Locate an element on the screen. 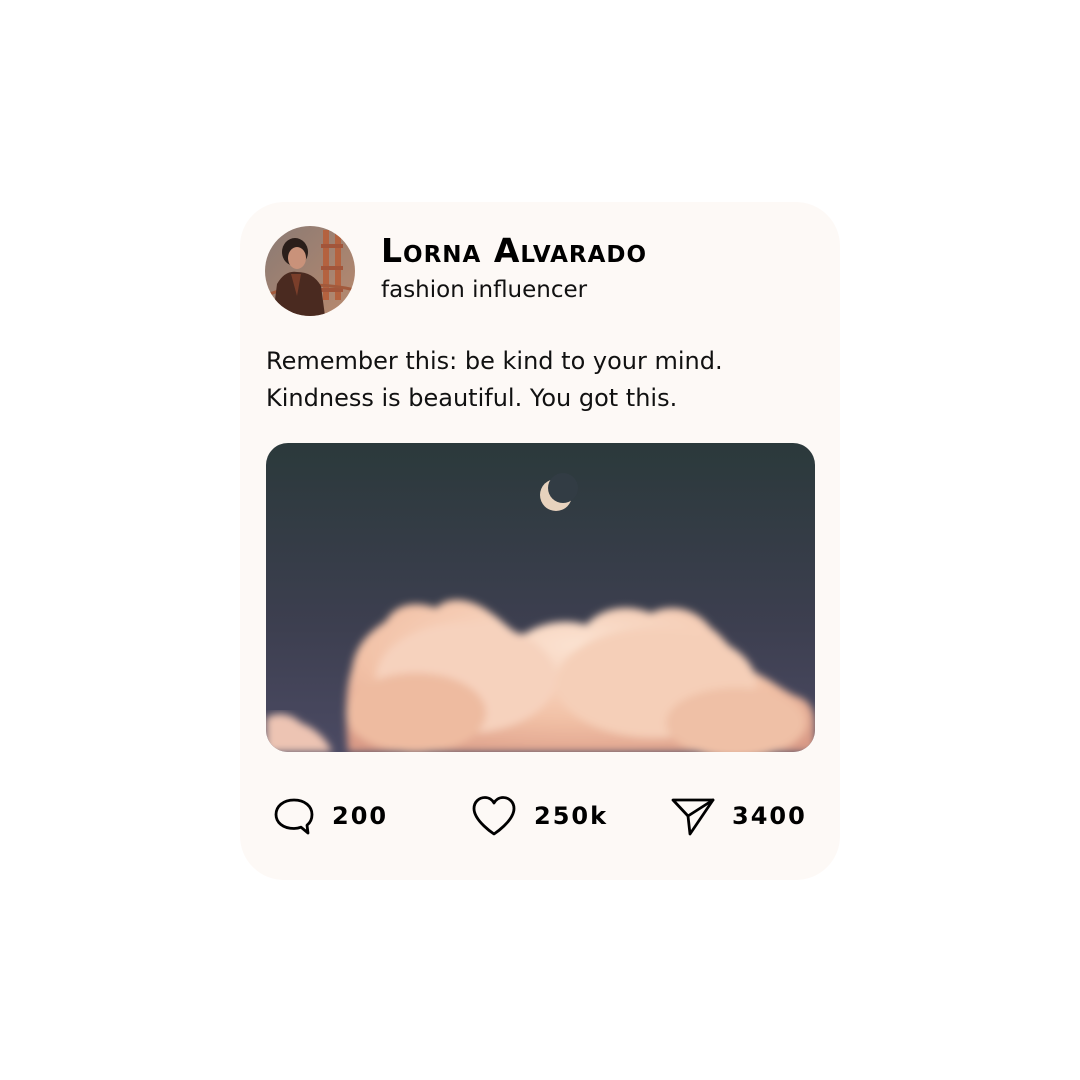 This screenshot has width=1080, height=1080. author-role: fashion influencer is located at coordinates (484, 290).